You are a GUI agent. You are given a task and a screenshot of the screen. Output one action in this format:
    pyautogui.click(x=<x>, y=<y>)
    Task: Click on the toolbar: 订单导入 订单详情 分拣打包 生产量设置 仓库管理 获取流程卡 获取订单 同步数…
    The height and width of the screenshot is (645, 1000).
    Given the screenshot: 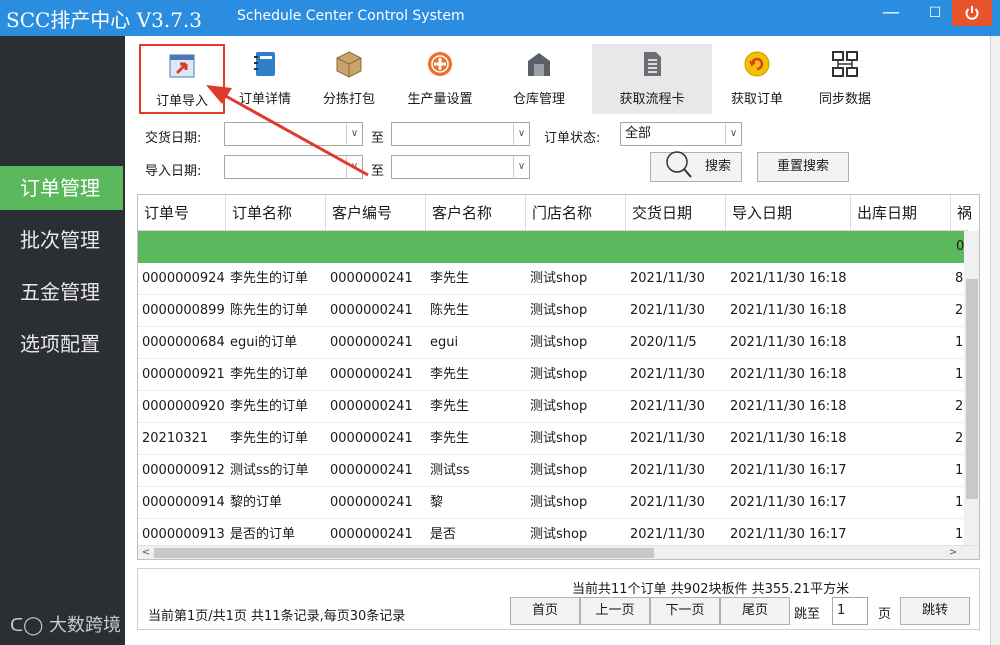 What is the action you would take?
    pyautogui.click(x=557, y=80)
    